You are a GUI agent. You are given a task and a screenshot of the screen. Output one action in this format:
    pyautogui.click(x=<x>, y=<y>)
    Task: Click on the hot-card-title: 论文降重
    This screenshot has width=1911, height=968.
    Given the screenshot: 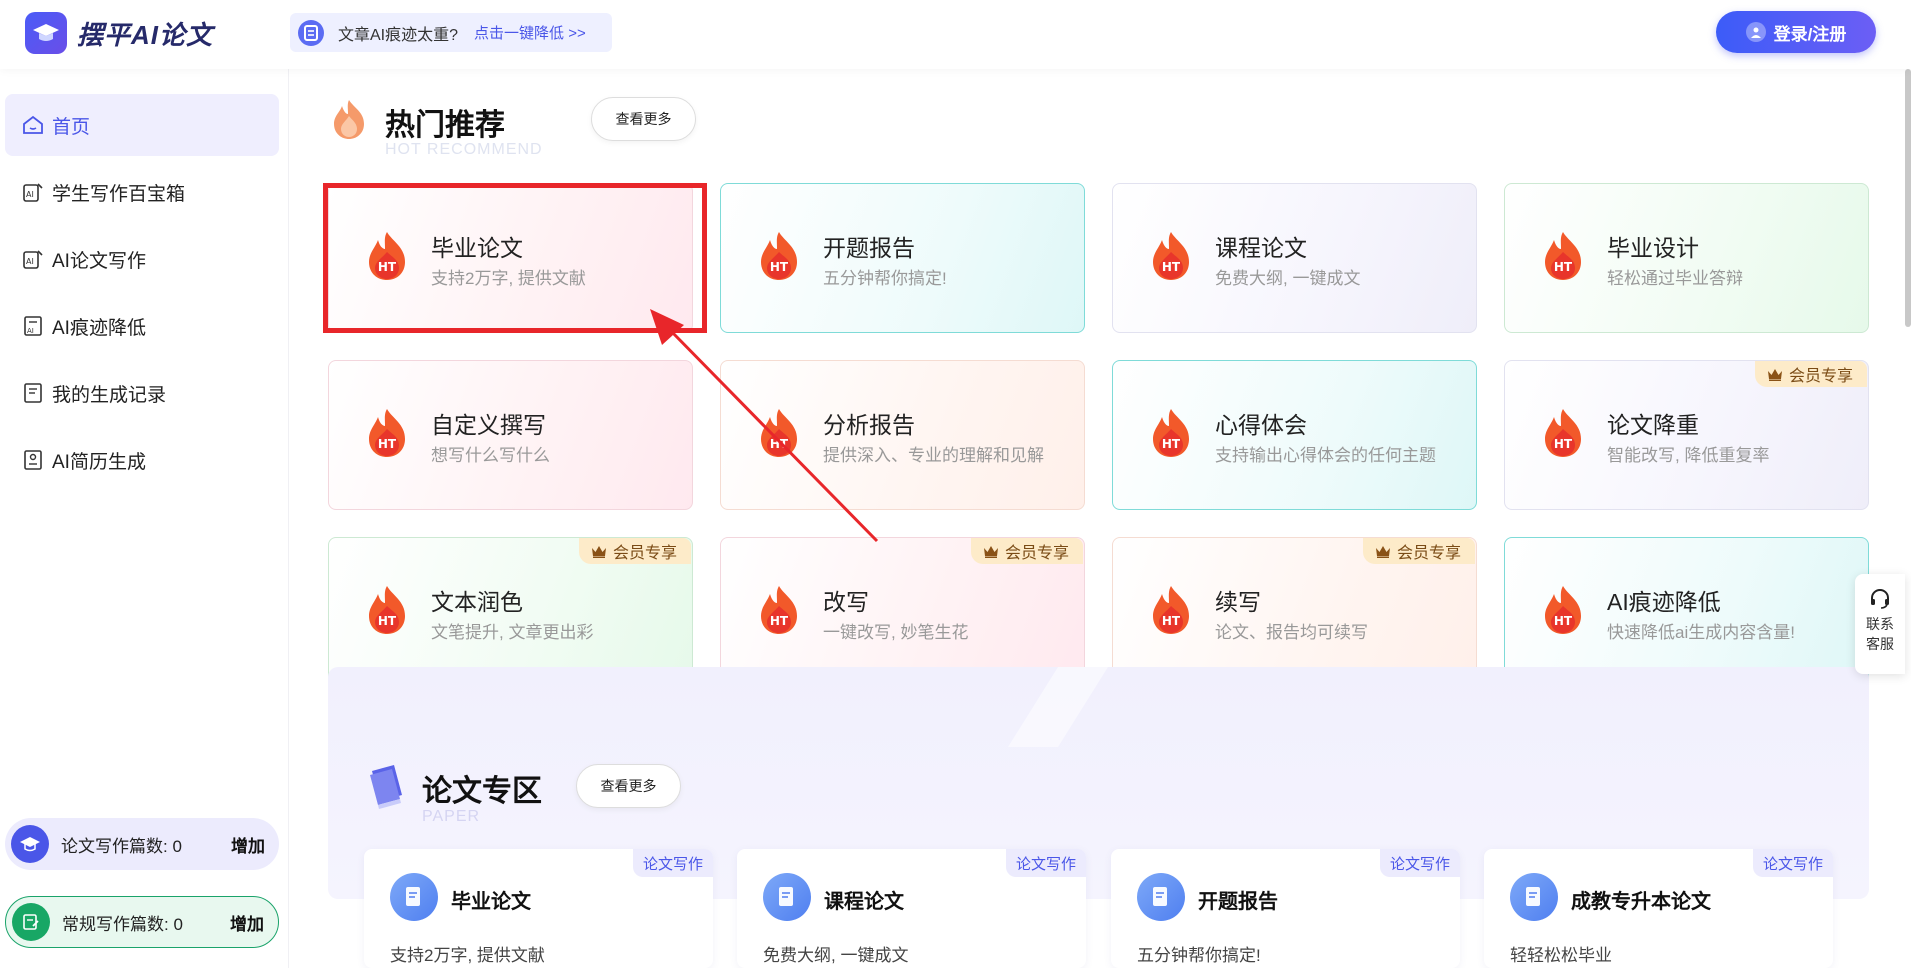 What is the action you would take?
    pyautogui.click(x=1653, y=425)
    